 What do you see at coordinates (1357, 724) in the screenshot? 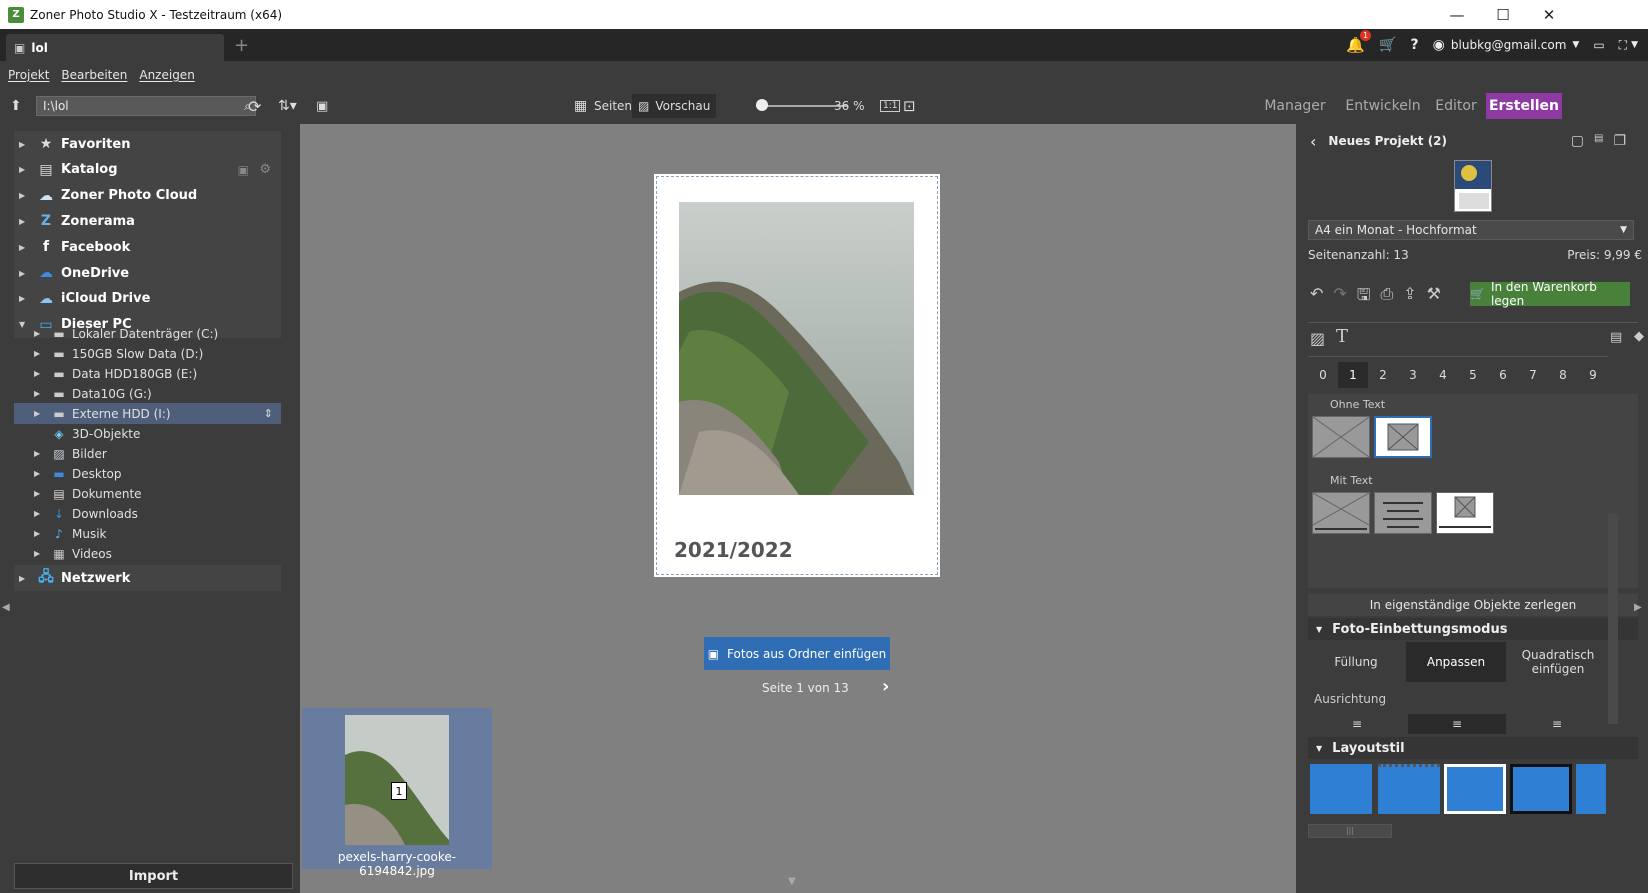
I see `align-left-button: ≡` at bounding box center [1357, 724].